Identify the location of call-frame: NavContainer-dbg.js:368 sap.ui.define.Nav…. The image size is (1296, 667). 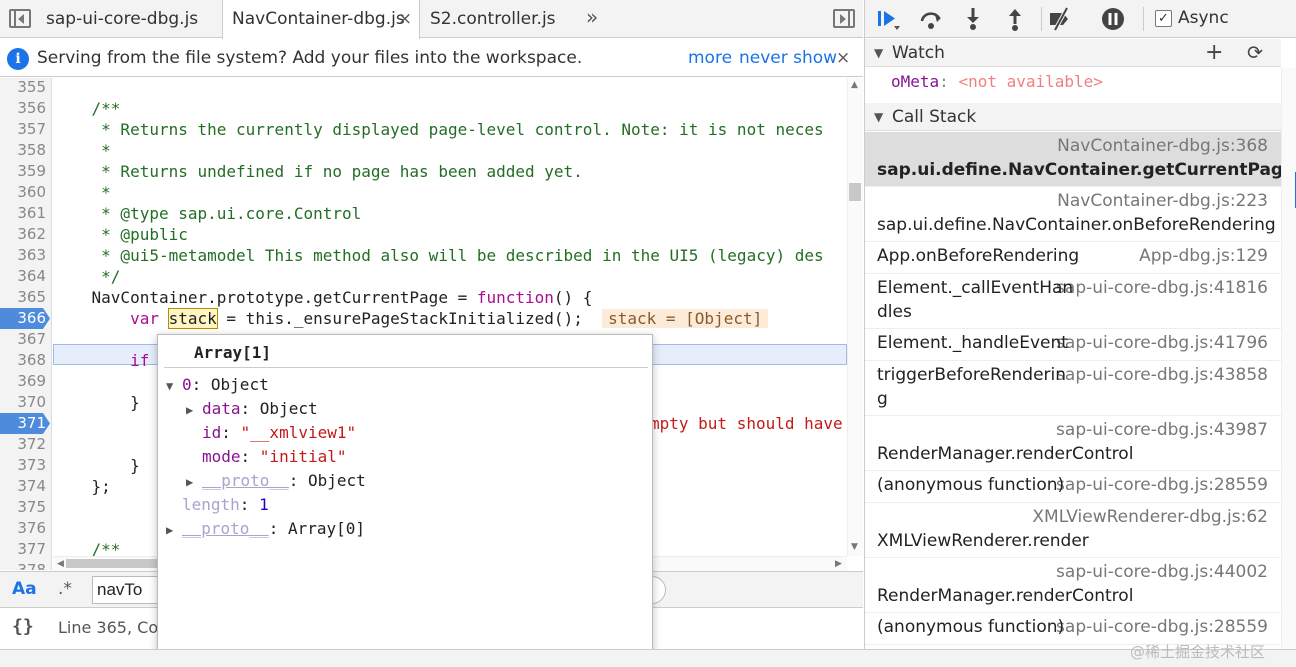
(1080, 159).